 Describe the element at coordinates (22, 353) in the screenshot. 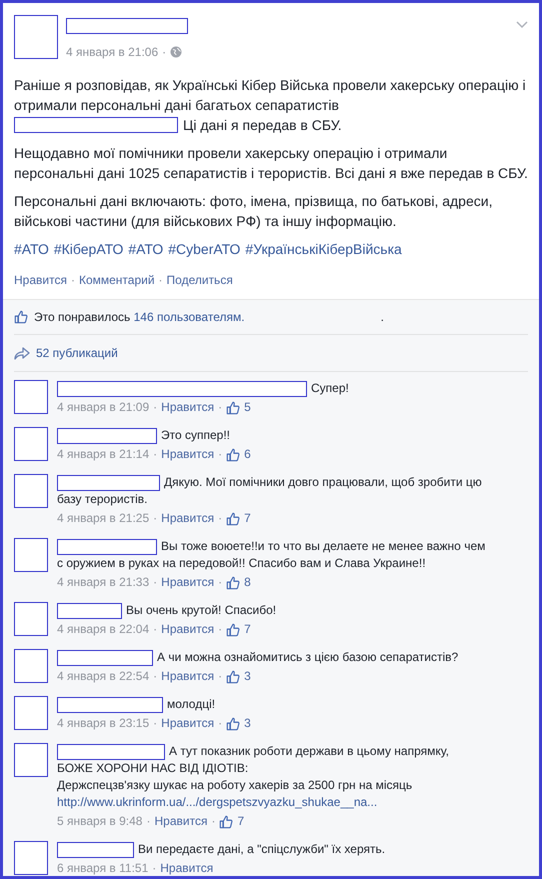

I see `share-arrow-icon` at that location.